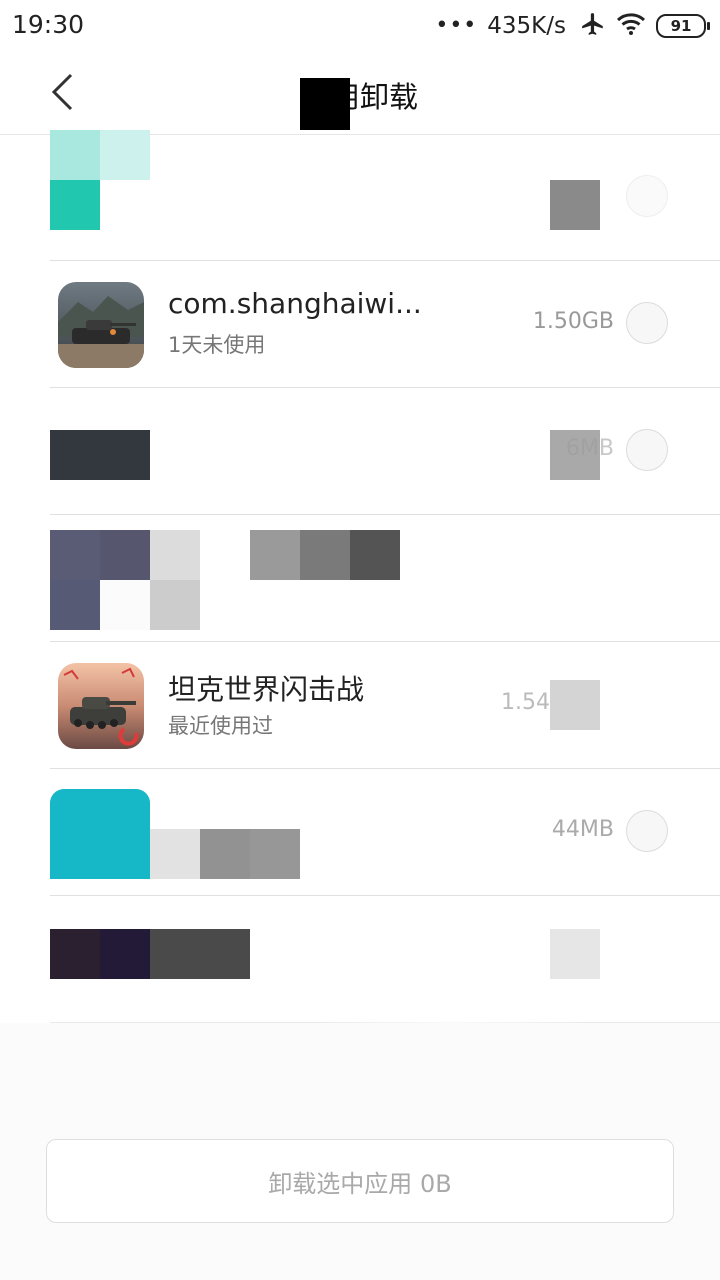 Image resolution: width=720 pixels, height=1280 pixels. I want to click on uninstall-selected-button: 卸载选中应用 0B, so click(360, 1181).